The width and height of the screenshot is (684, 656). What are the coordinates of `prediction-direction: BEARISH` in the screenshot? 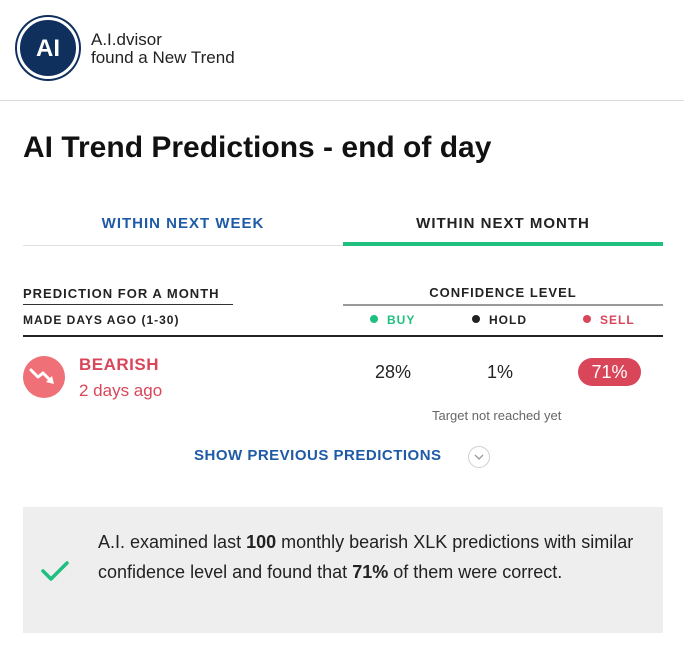 It's located at (119, 364).